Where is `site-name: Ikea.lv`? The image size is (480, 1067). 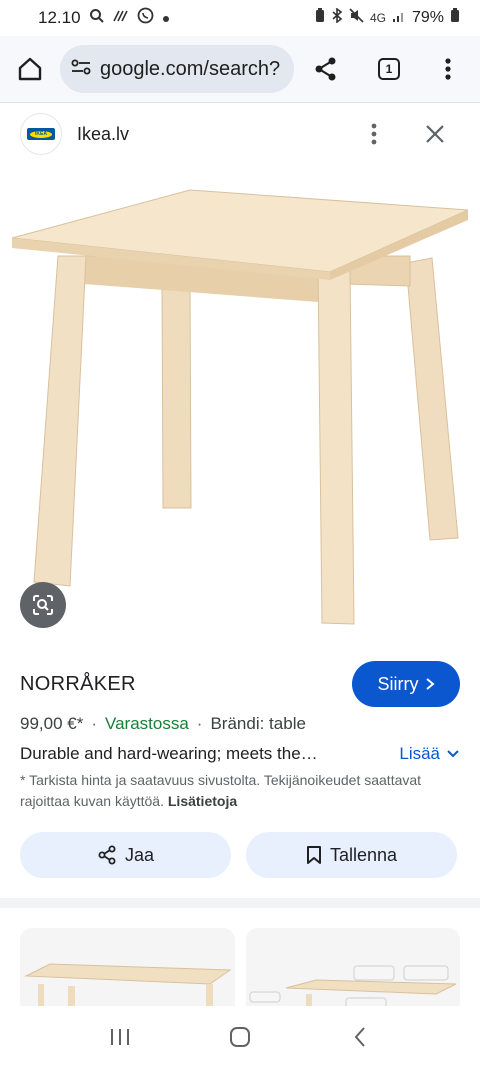
site-name: Ikea.lv is located at coordinates (103, 134).